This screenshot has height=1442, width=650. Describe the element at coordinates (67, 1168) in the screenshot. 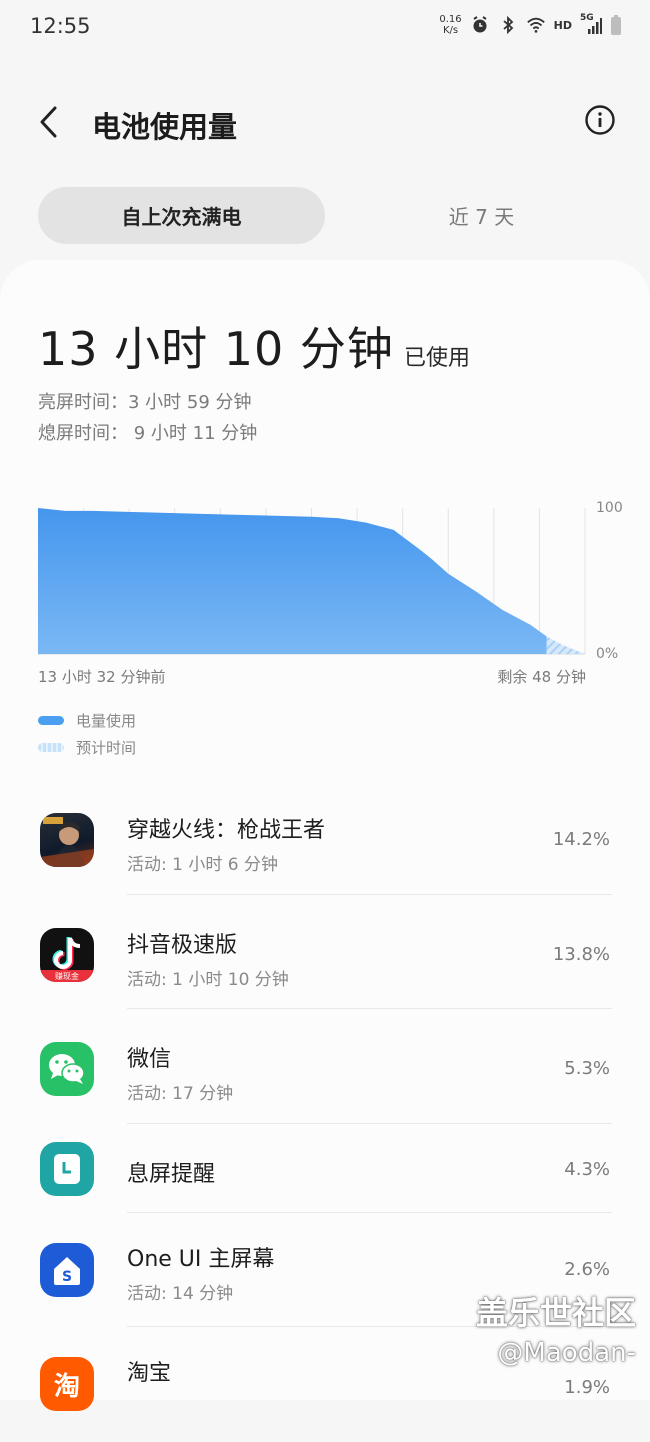

I see `always-on-display-icon` at that location.